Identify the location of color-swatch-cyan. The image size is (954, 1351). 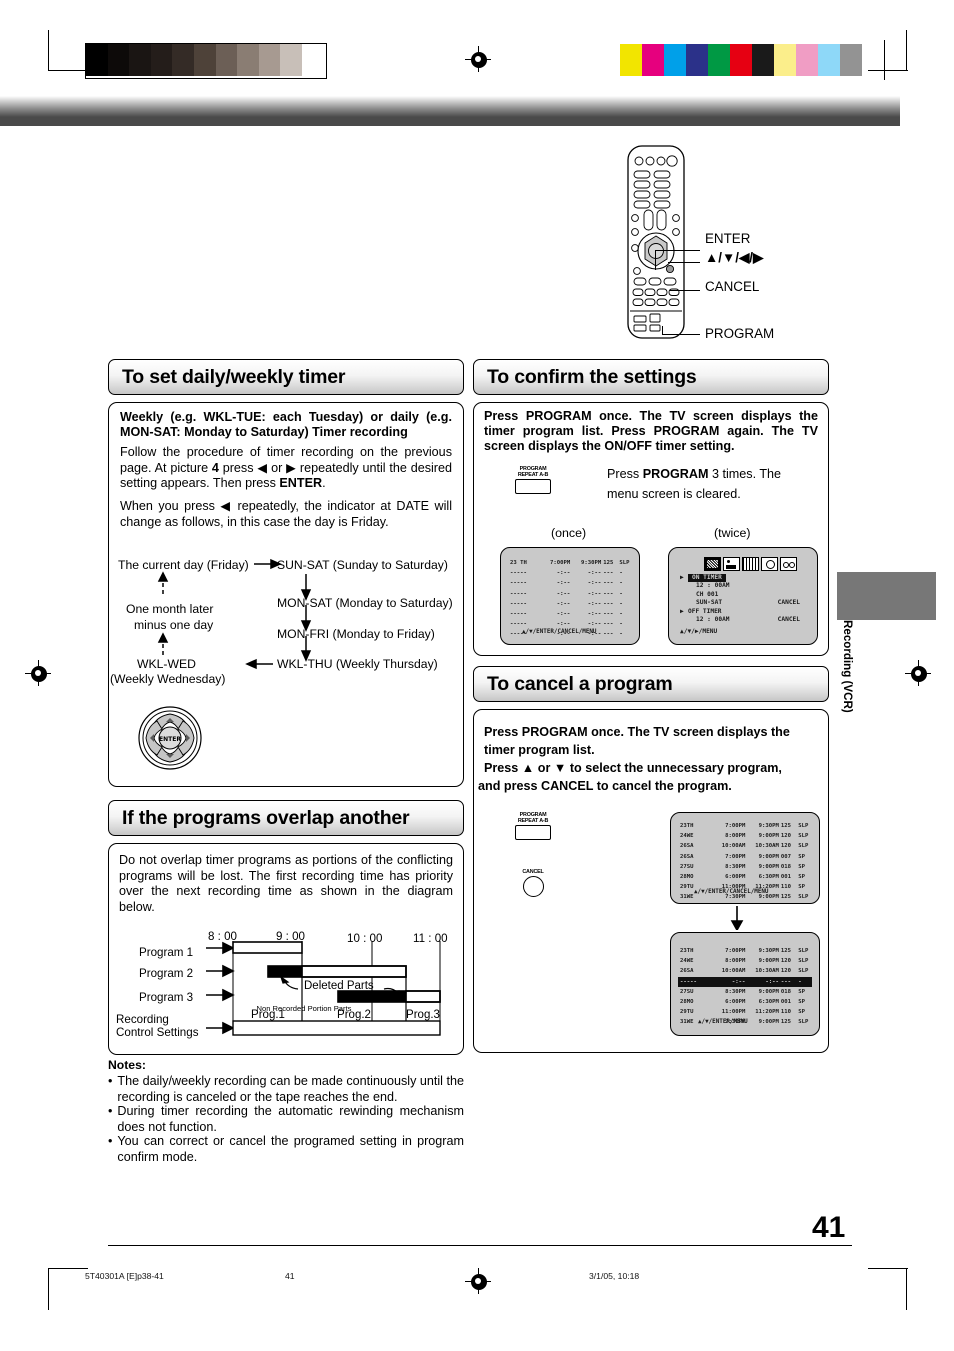
(675, 60).